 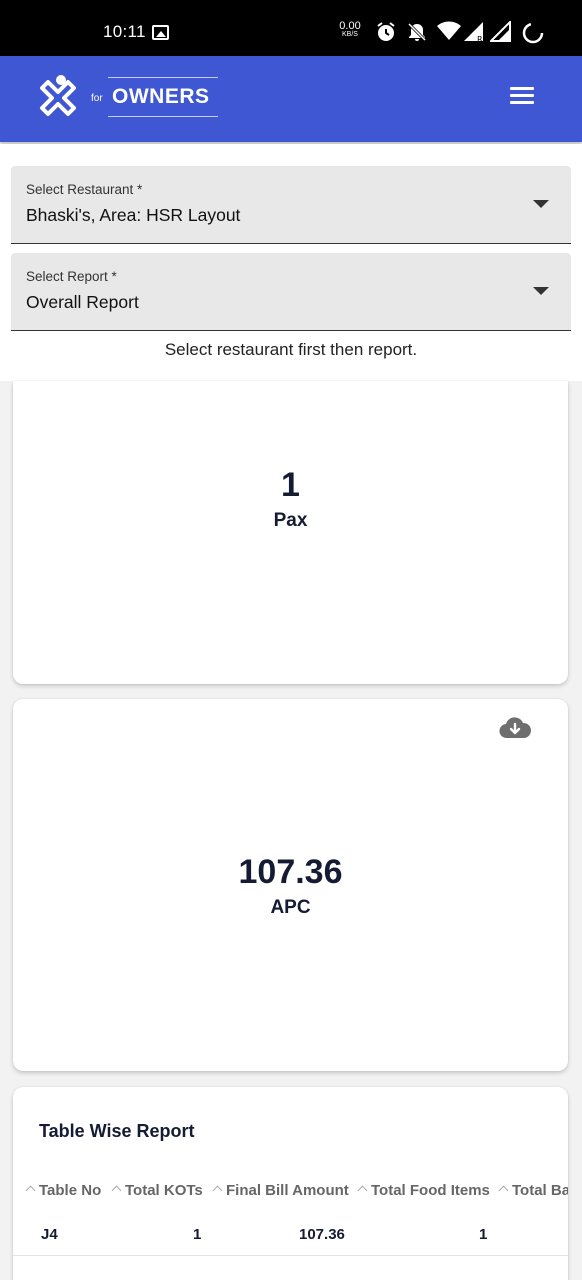 I want to click on alarm-icon, so click(x=386, y=31).